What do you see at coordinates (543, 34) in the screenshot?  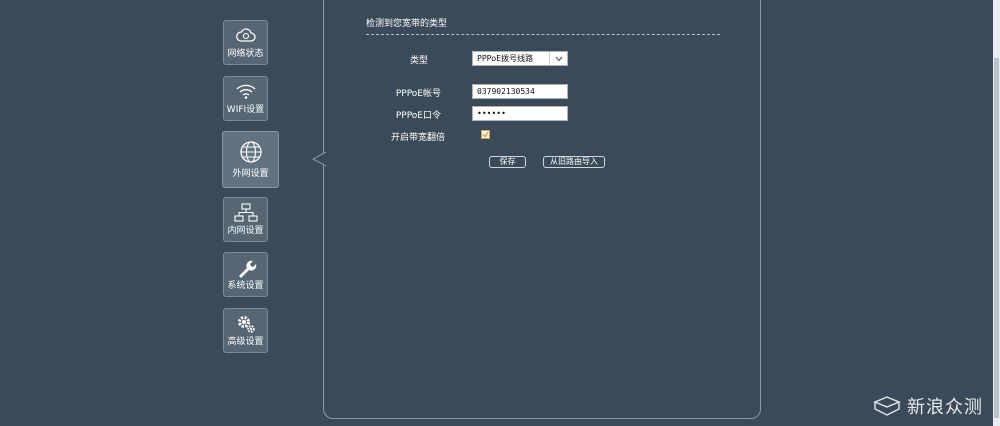 I see `divider` at bounding box center [543, 34].